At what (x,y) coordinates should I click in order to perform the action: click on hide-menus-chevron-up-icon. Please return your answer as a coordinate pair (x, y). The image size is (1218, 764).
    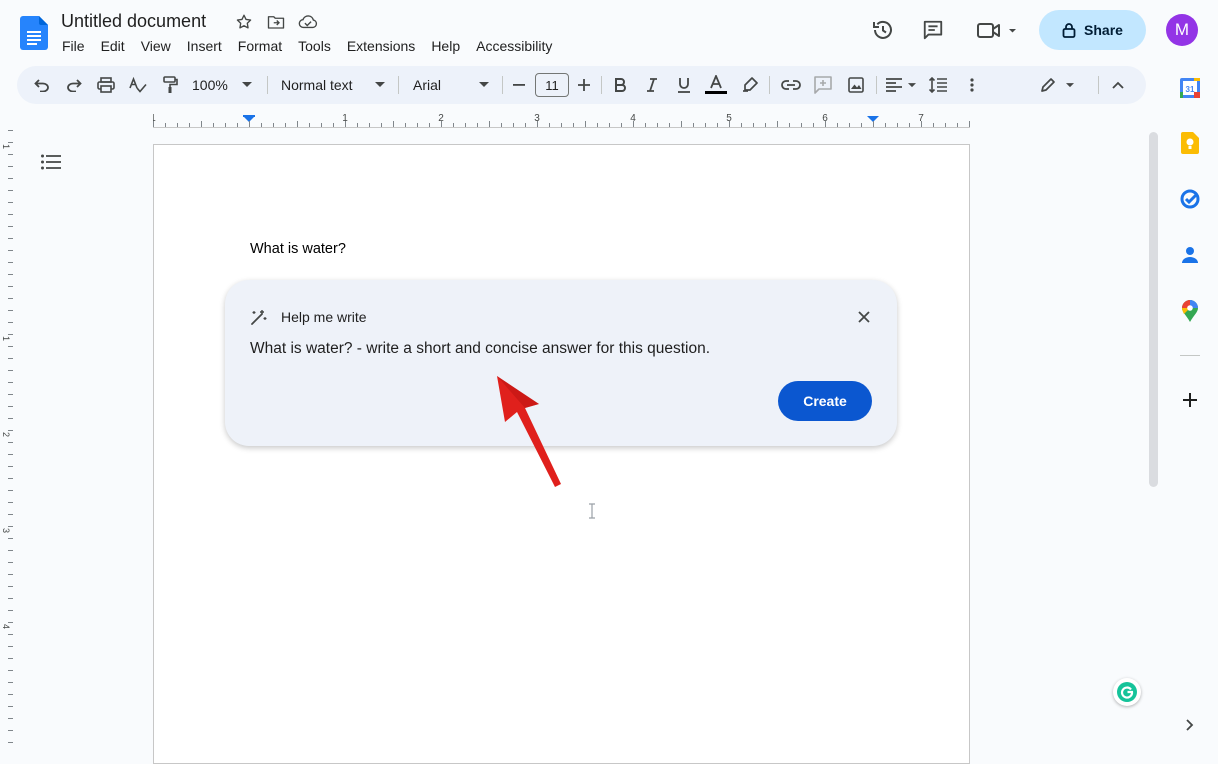
    Looking at the image, I should click on (1118, 85).